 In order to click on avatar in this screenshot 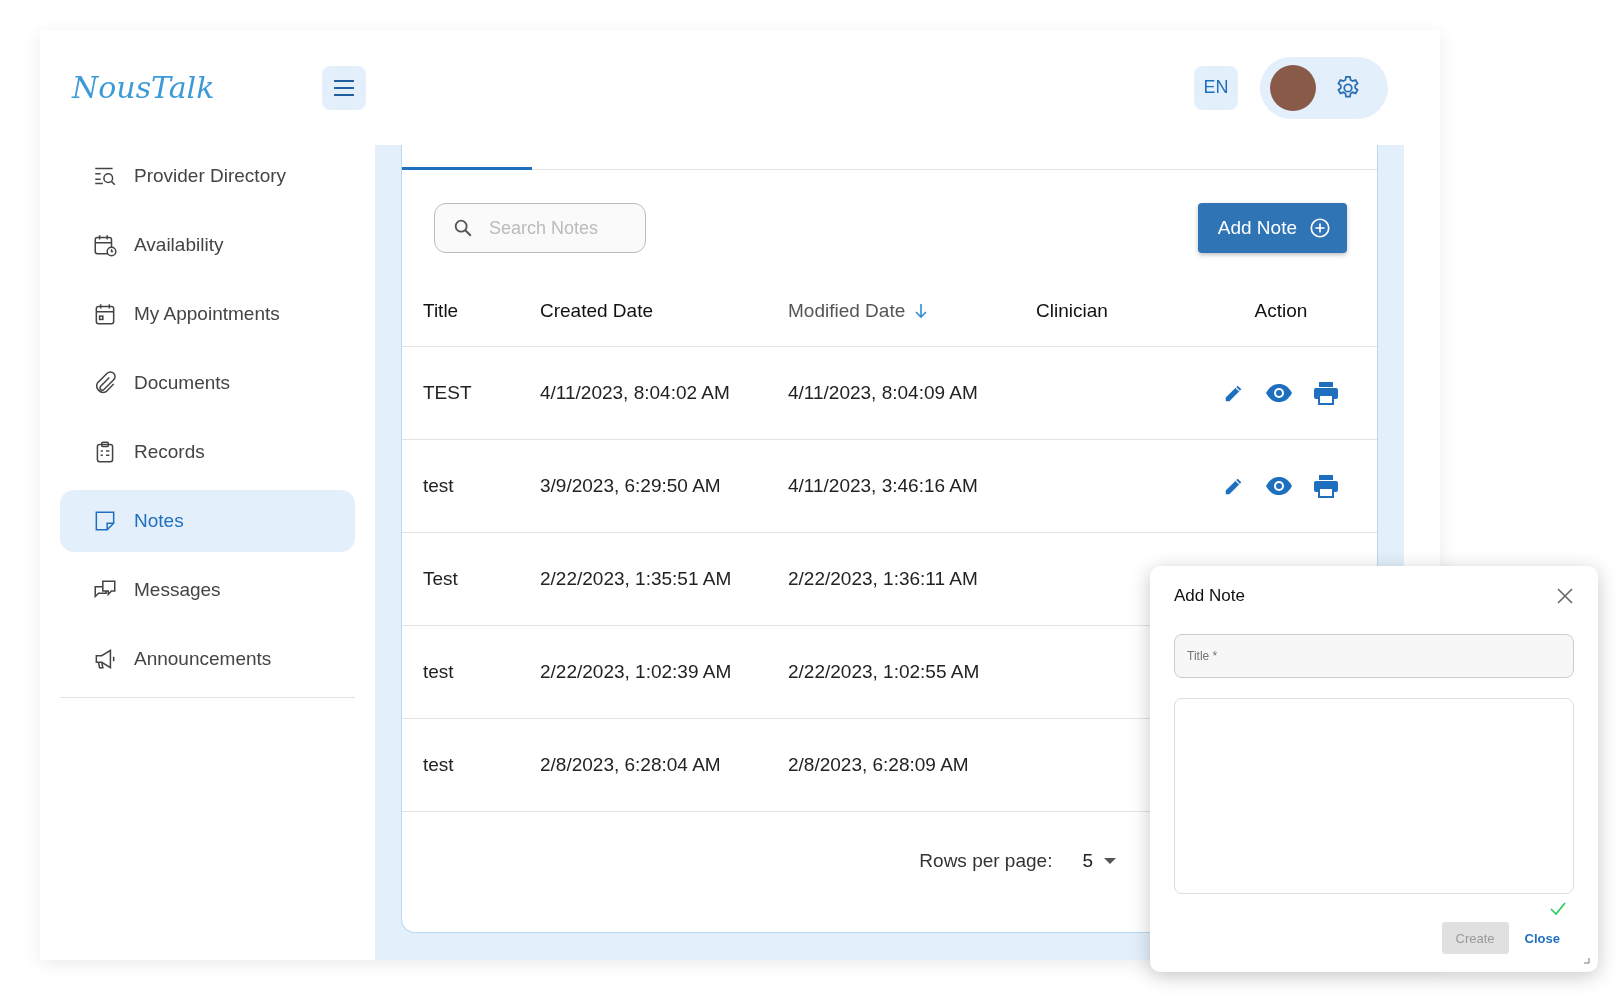, I will do `click(1293, 87)`.